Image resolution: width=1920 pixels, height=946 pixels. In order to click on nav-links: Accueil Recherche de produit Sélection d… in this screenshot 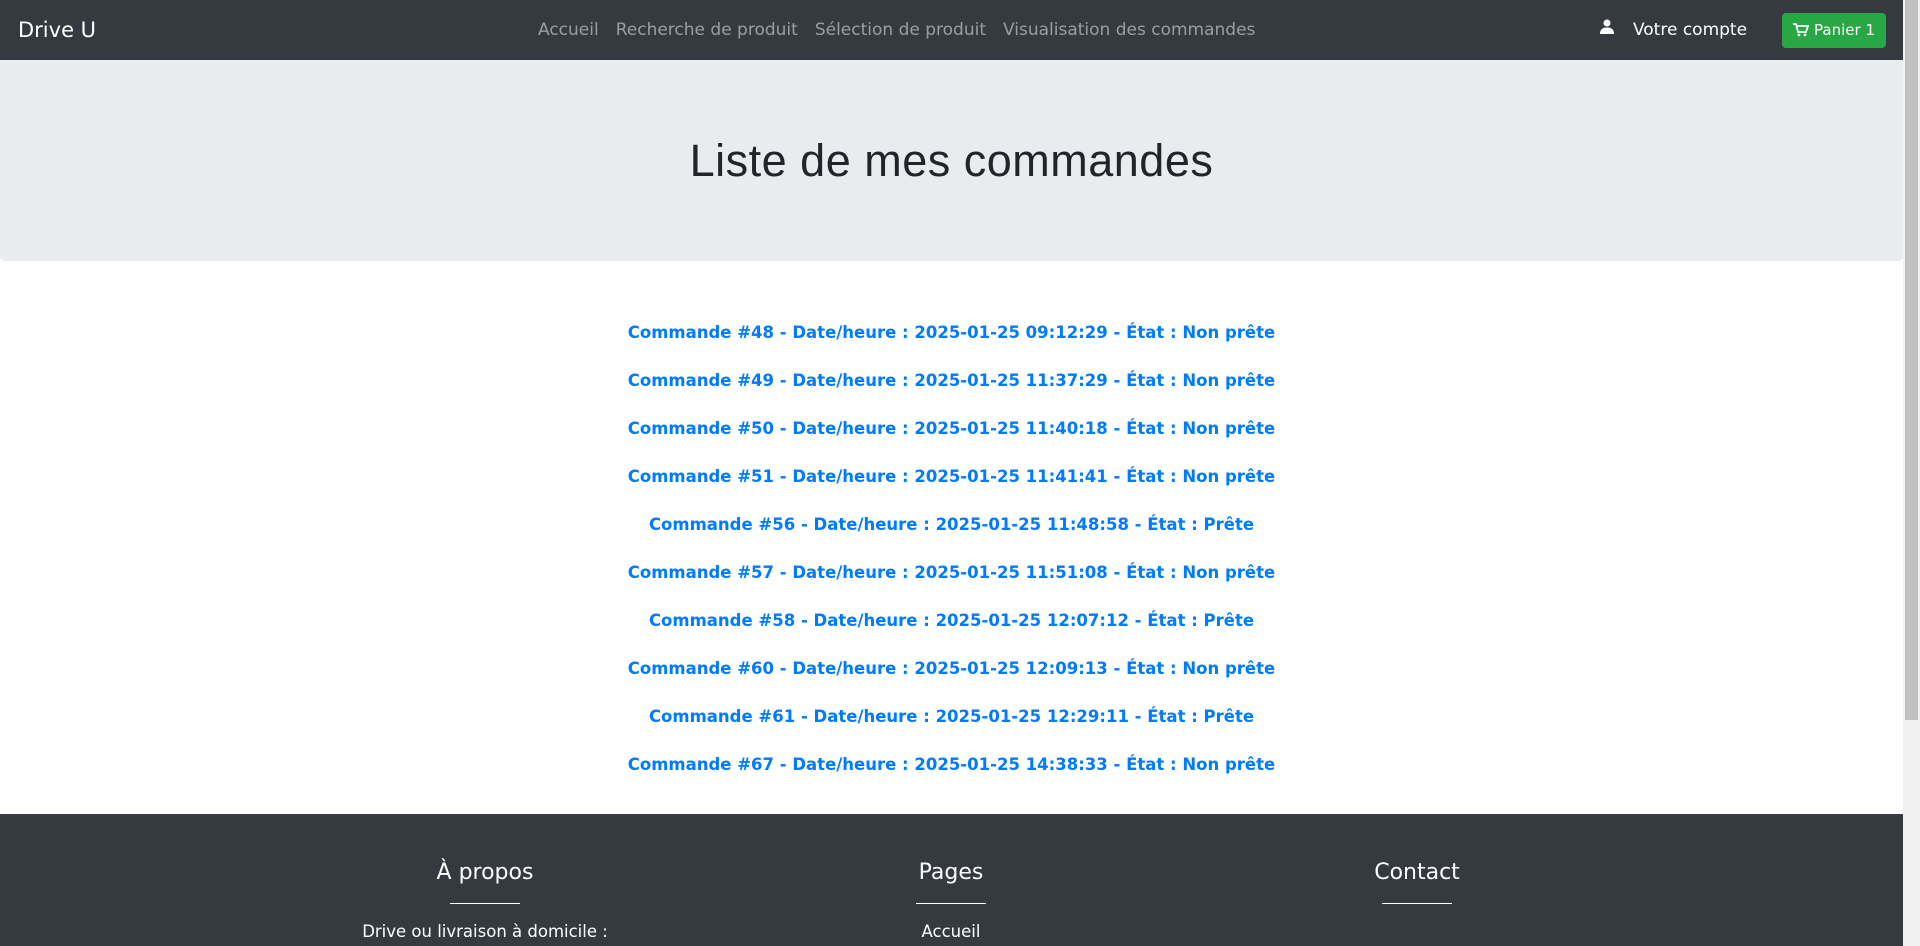, I will do `click(896, 30)`.